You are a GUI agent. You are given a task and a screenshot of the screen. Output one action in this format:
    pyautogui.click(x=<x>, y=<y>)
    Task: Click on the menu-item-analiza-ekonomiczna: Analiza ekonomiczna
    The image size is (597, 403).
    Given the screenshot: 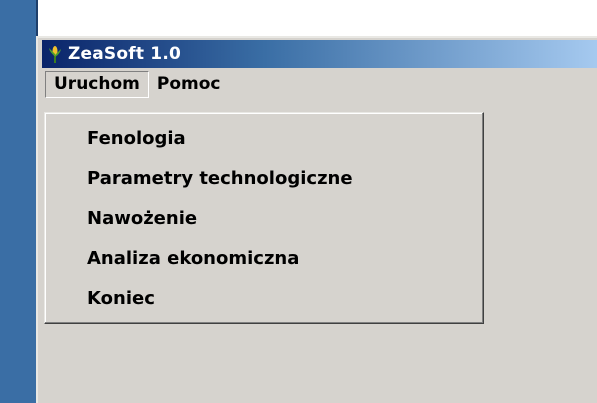 What is the action you would take?
    pyautogui.click(x=264, y=259)
    